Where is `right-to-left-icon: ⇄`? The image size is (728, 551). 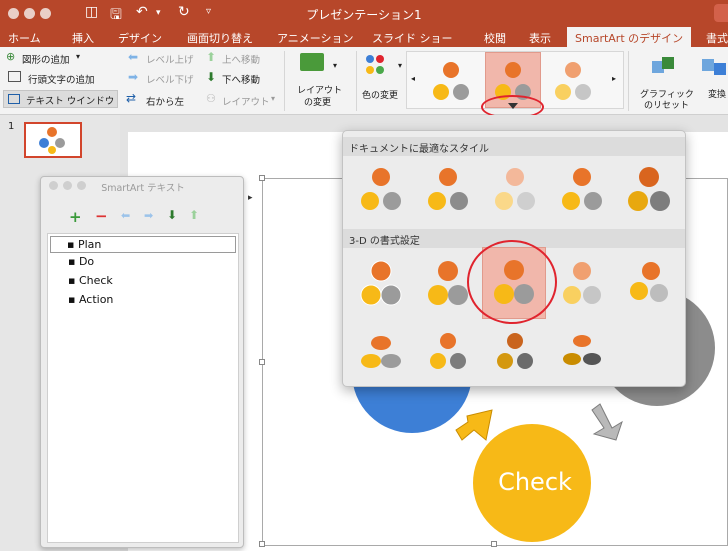
right-to-left-icon: ⇄ is located at coordinates (131, 98).